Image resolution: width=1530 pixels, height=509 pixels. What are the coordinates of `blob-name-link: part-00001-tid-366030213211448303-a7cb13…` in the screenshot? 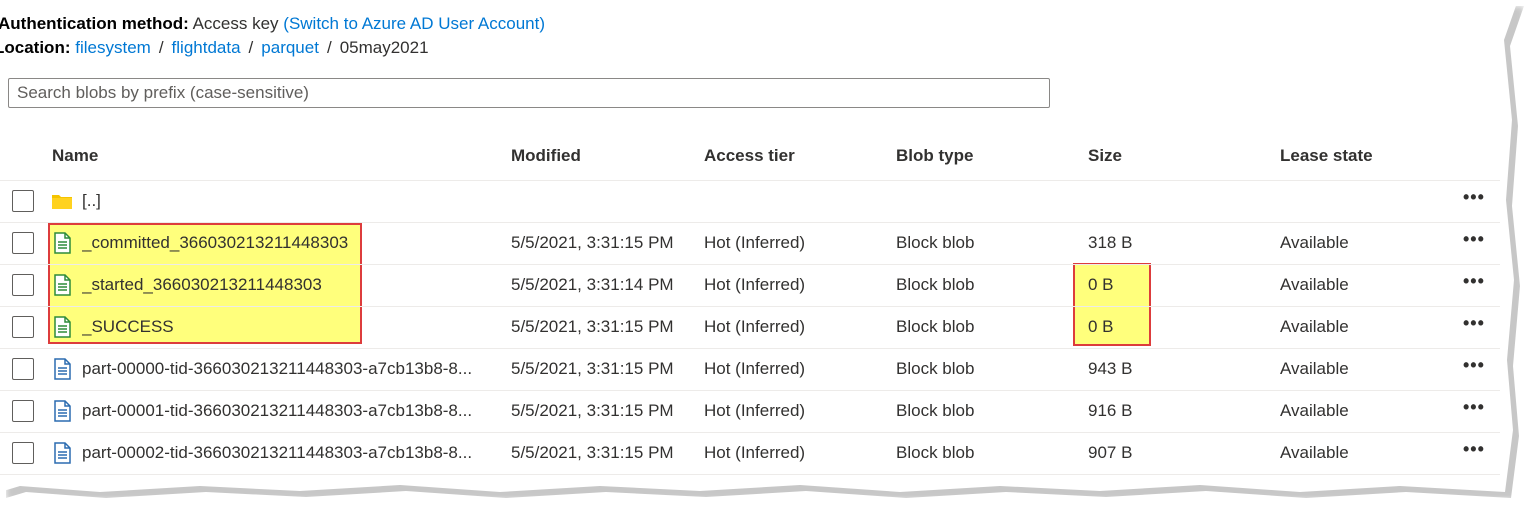 It's located at (277, 411).